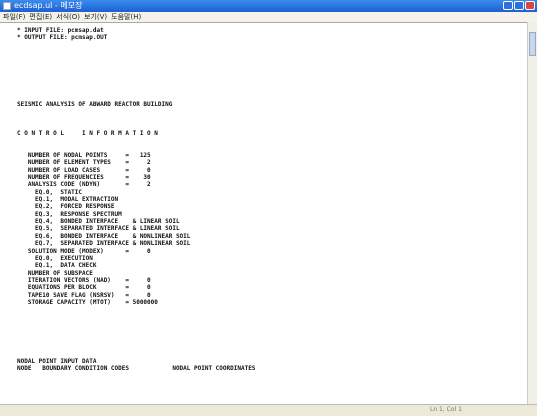 This screenshot has width=537, height=416. Describe the element at coordinates (98, 222) in the screenshot. I see `text-line: EQ.4, BONDED INTERFACE & LINEAR SOIL` at that location.